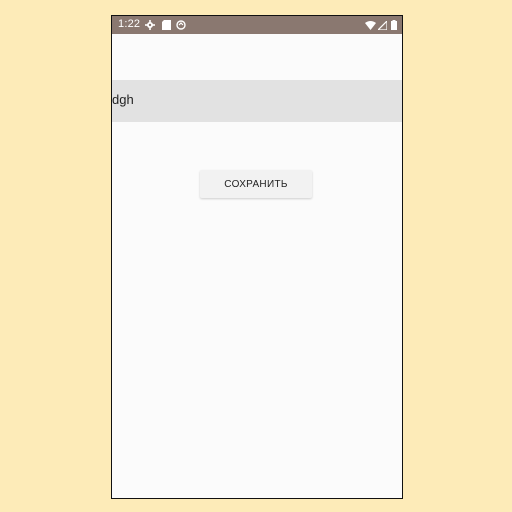 Image resolution: width=512 pixels, height=512 pixels. Describe the element at coordinates (370, 25) in the screenshot. I see `wifi-icon` at that location.